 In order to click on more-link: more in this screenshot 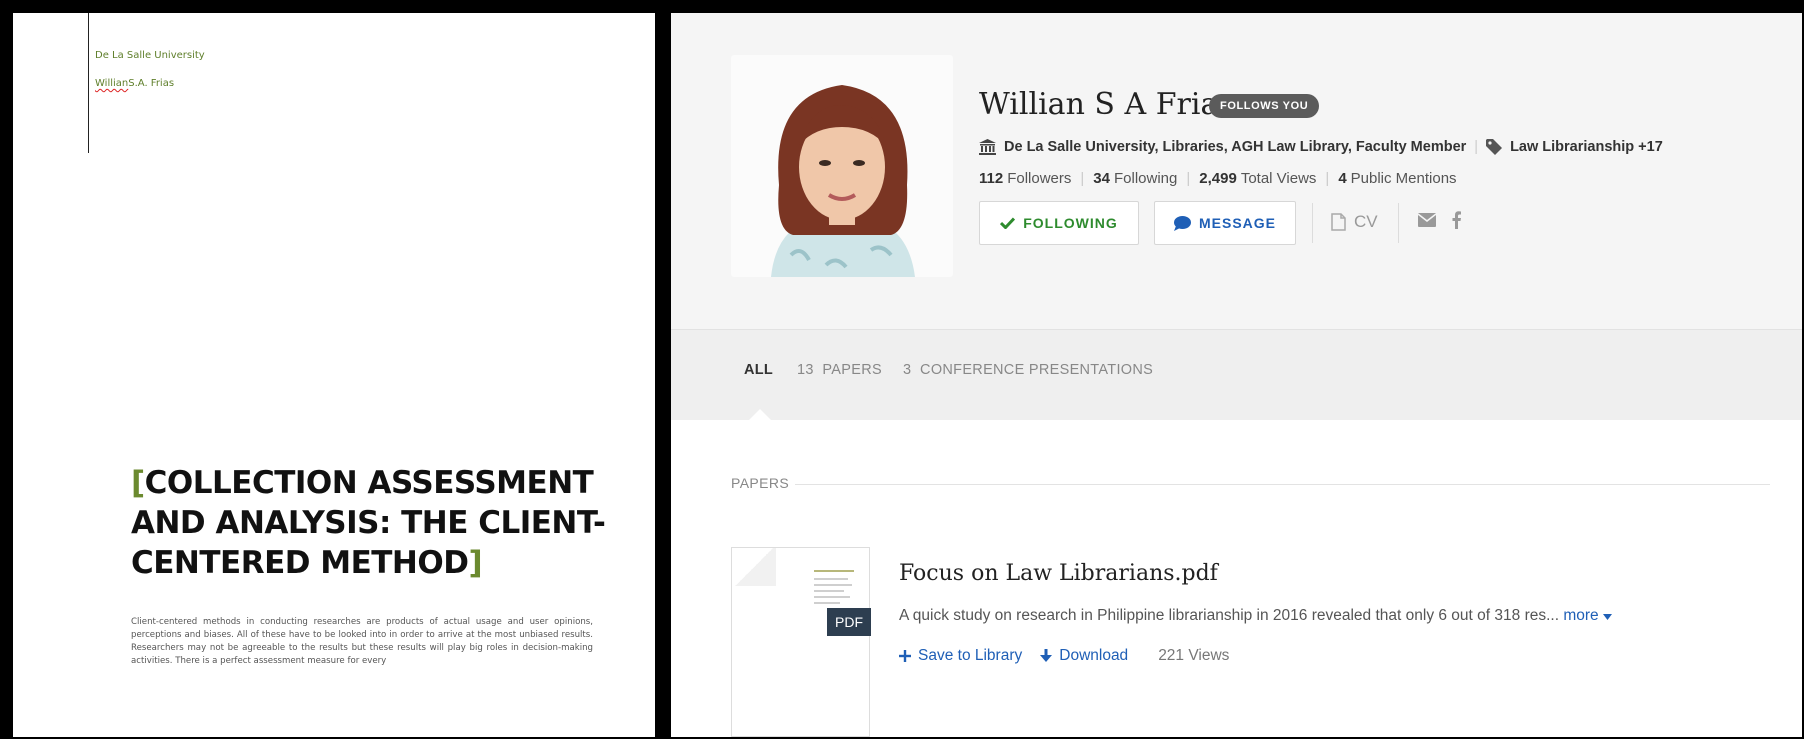, I will do `click(1587, 615)`.